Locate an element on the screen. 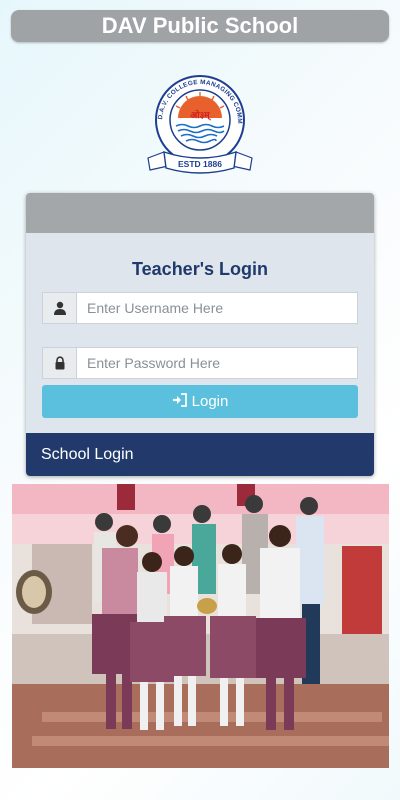  logo-center-text: ओ३म् is located at coordinates (200, 115).